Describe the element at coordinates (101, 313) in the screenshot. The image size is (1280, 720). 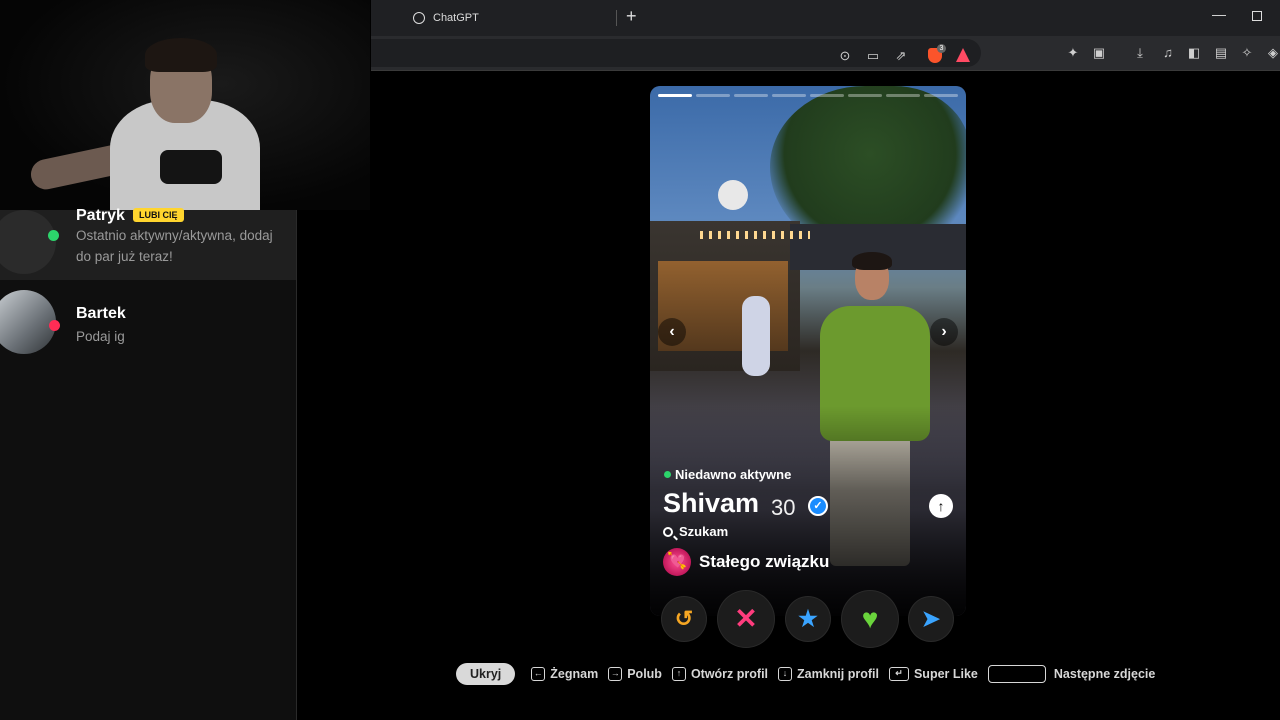
I see `match-name: Bartek` at that location.